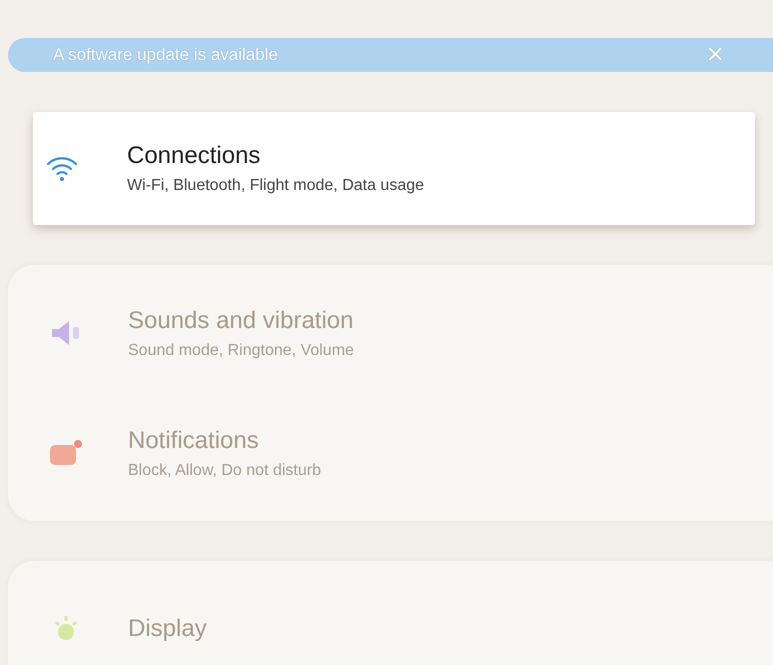  Describe the element at coordinates (390, 55) in the screenshot. I see `update-banner: A software update is available ×` at that location.